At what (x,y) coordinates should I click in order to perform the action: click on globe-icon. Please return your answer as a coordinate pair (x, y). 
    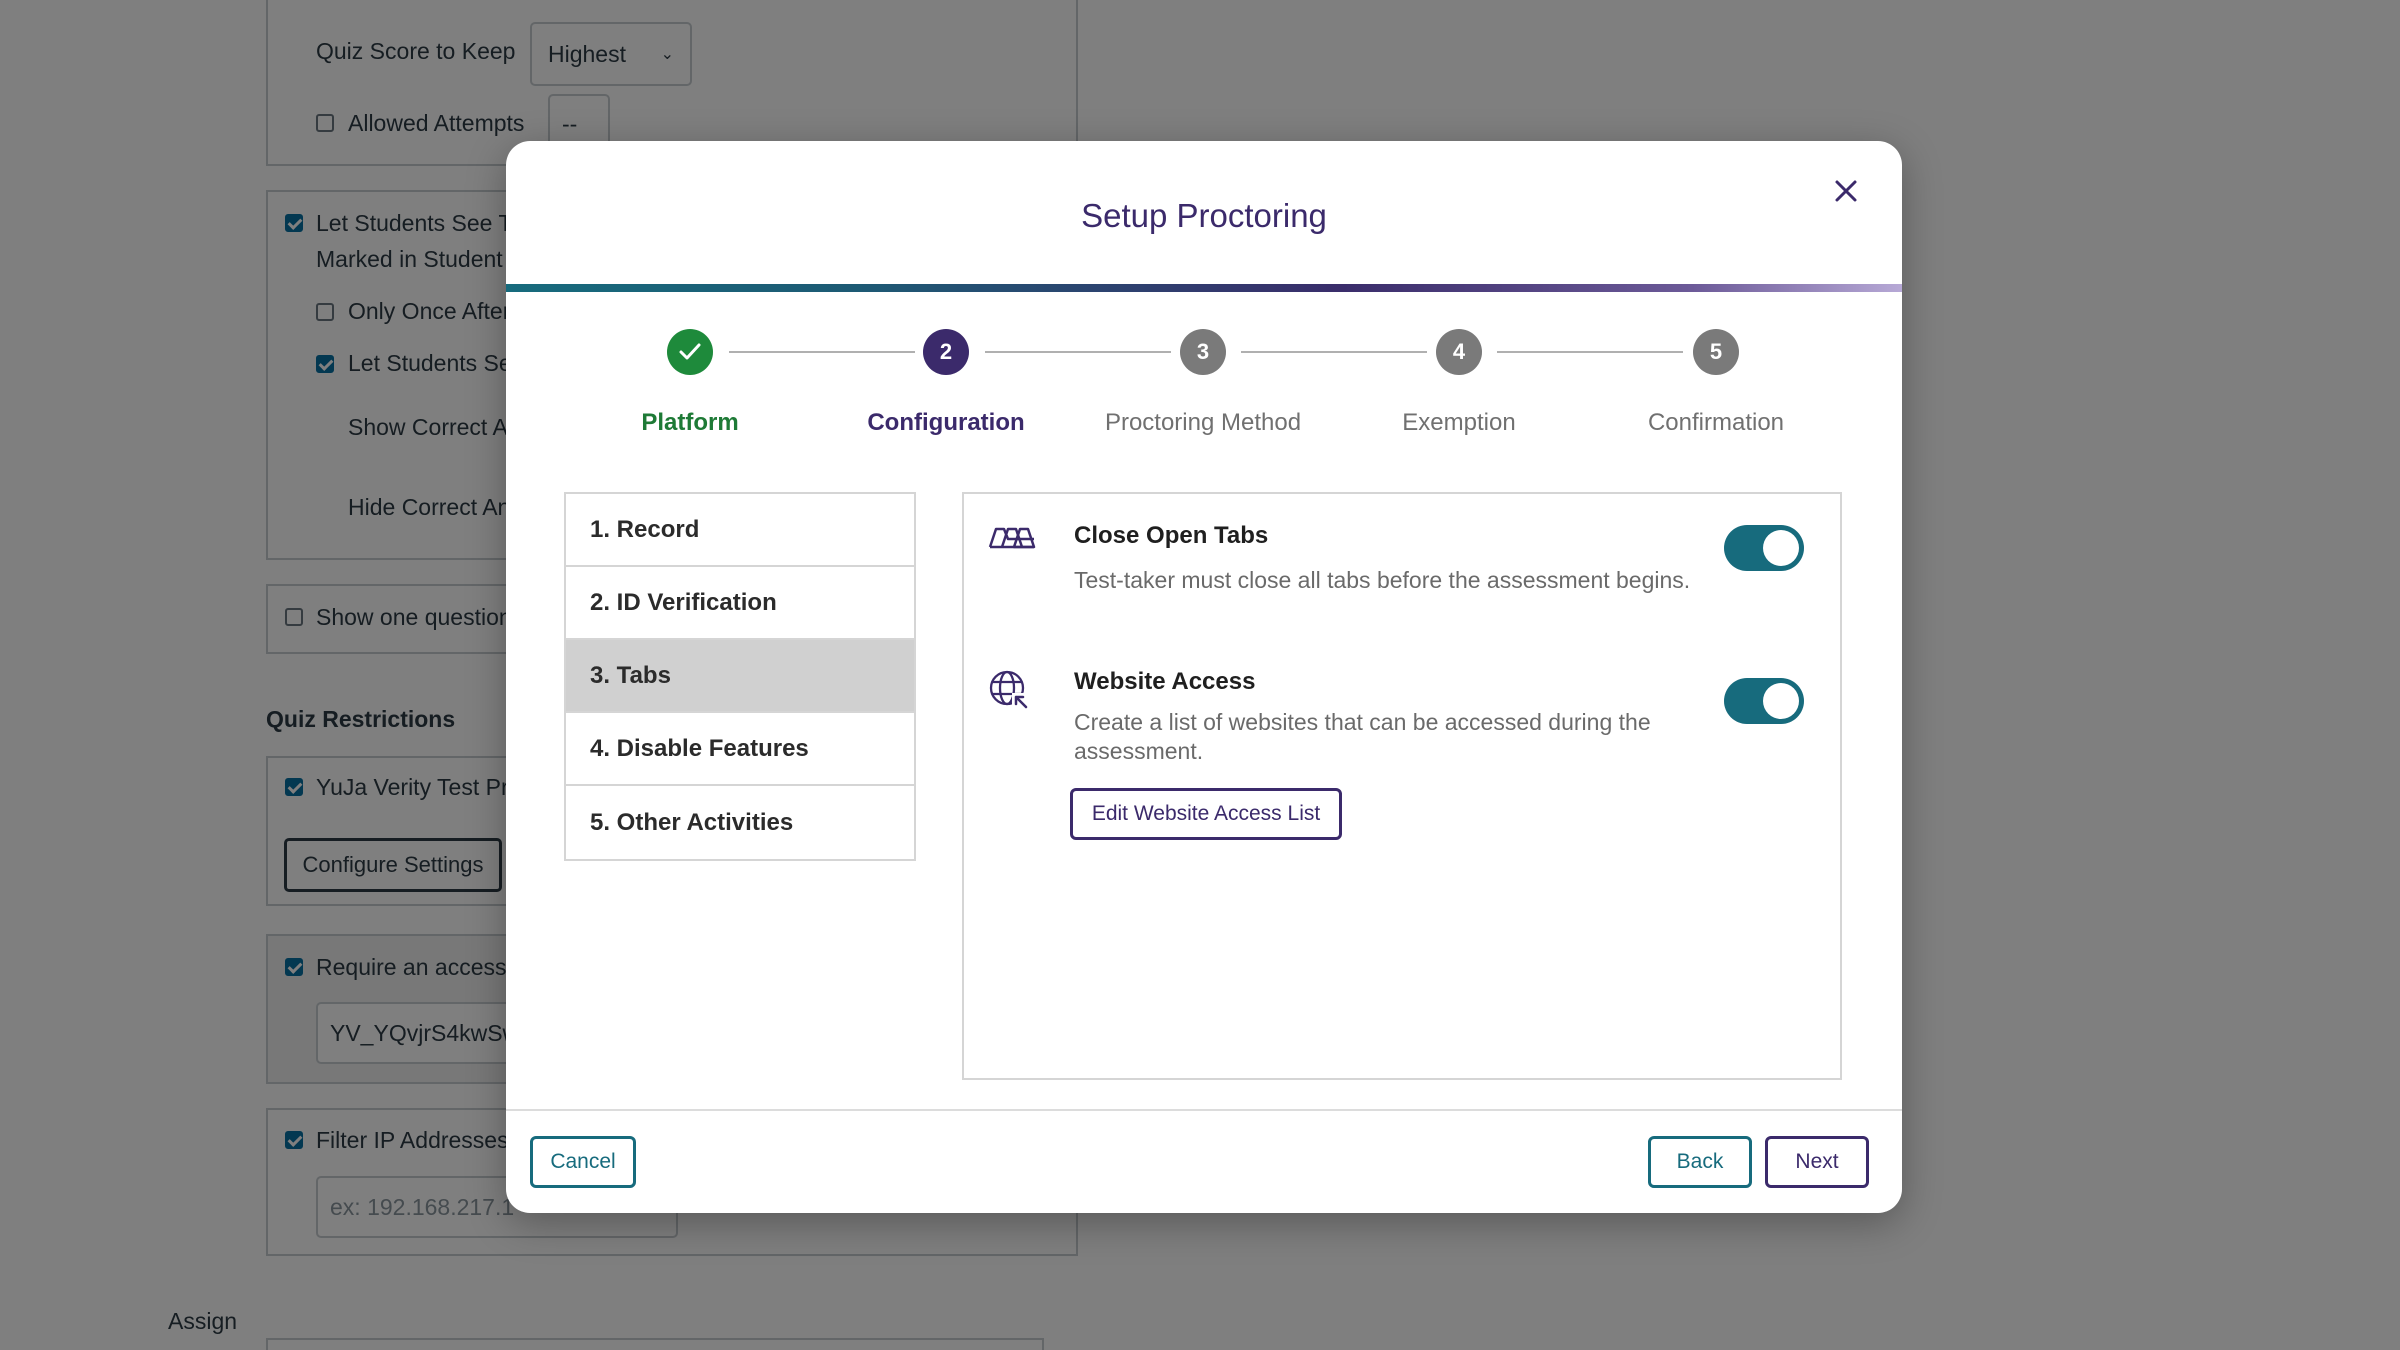
    Looking at the image, I should click on (1009, 690).